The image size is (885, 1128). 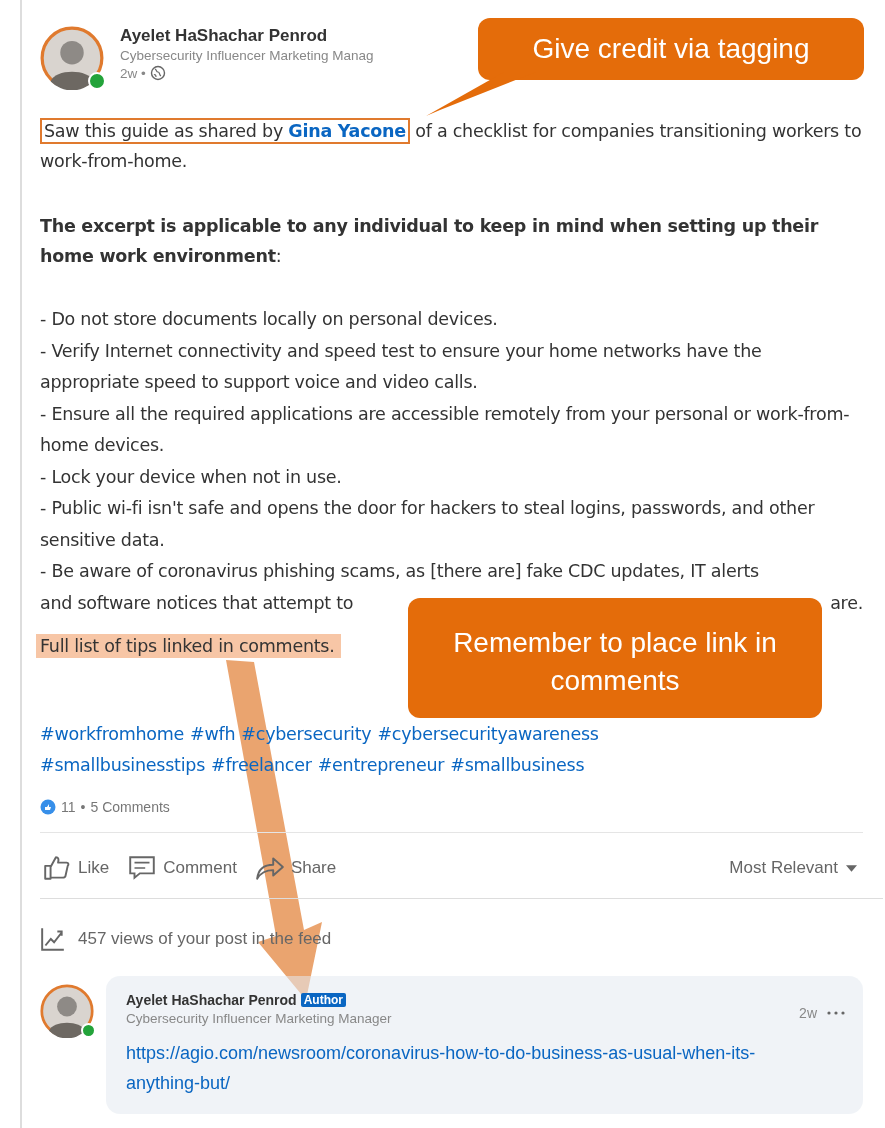 I want to click on comment-button: Comment, so click(x=182, y=868).